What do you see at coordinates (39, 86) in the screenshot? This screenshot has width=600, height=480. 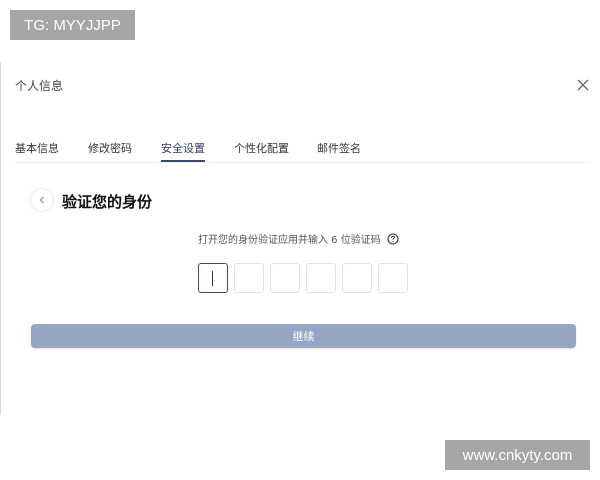 I see `dialog-title: 个人信息` at bounding box center [39, 86].